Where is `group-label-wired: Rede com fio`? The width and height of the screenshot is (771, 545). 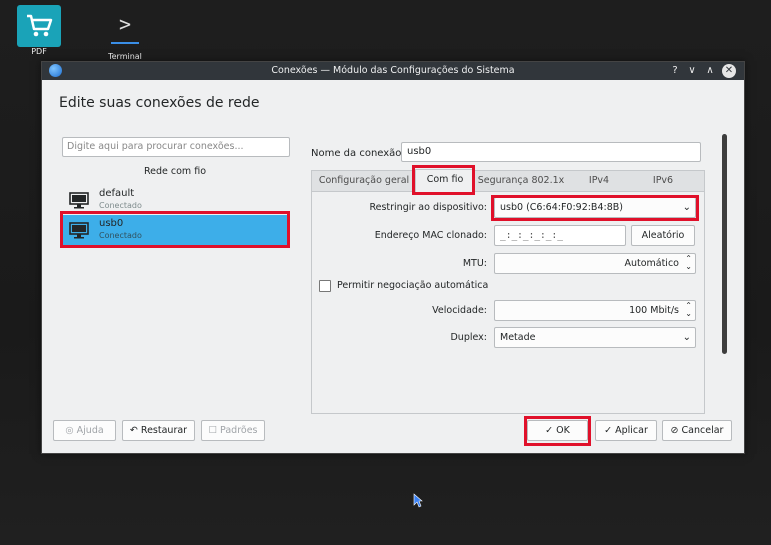
group-label-wired: Rede com fio is located at coordinates (175, 171).